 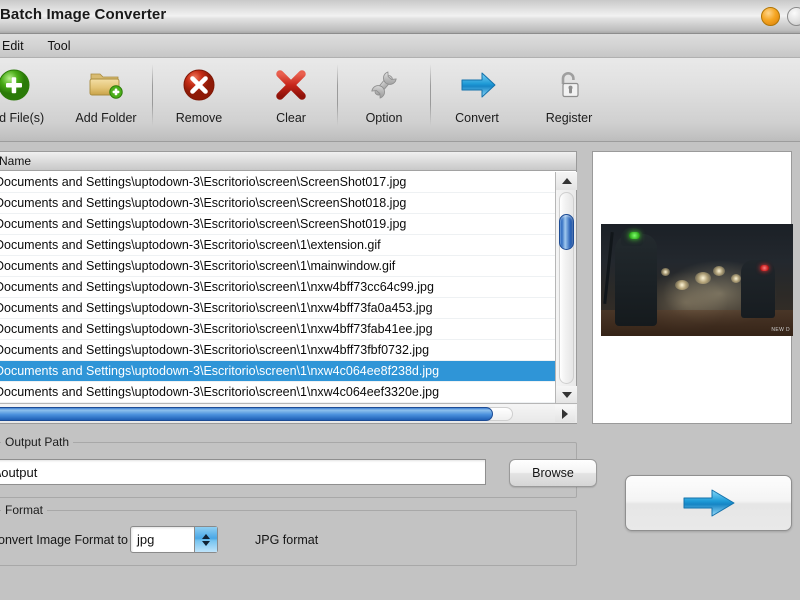 What do you see at coordinates (24, 510) in the screenshot?
I see `format-group-title: Format` at bounding box center [24, 510].